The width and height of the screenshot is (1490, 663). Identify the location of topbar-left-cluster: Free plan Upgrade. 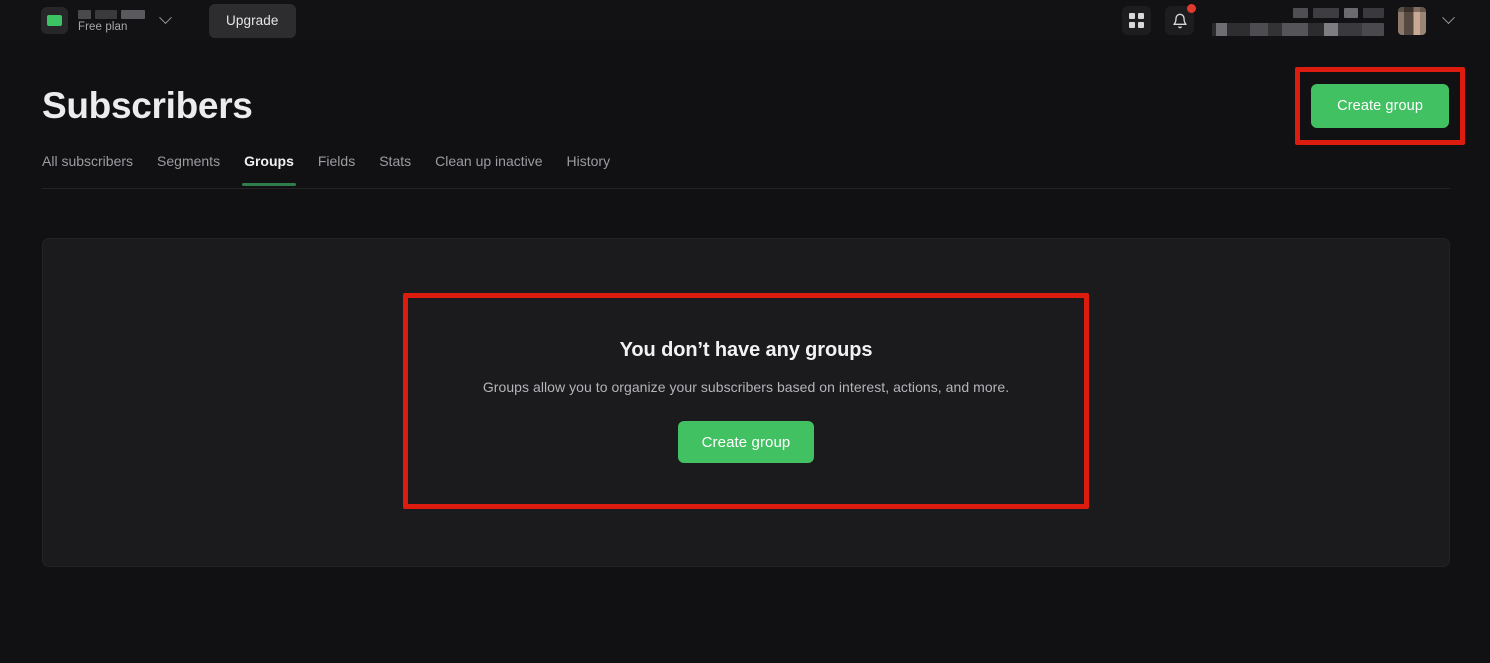
(148, 20).